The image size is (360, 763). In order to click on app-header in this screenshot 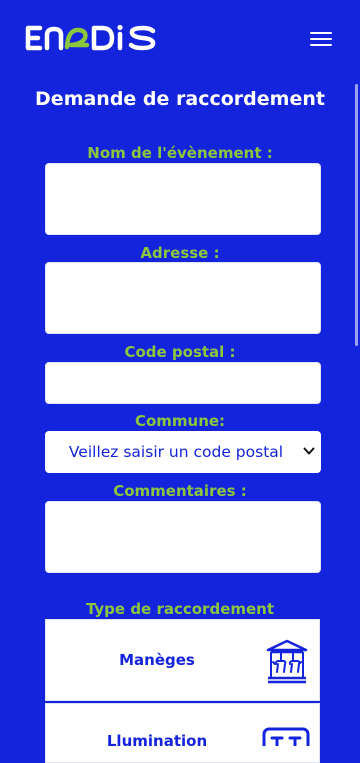, I will do `click(180, 39)`.